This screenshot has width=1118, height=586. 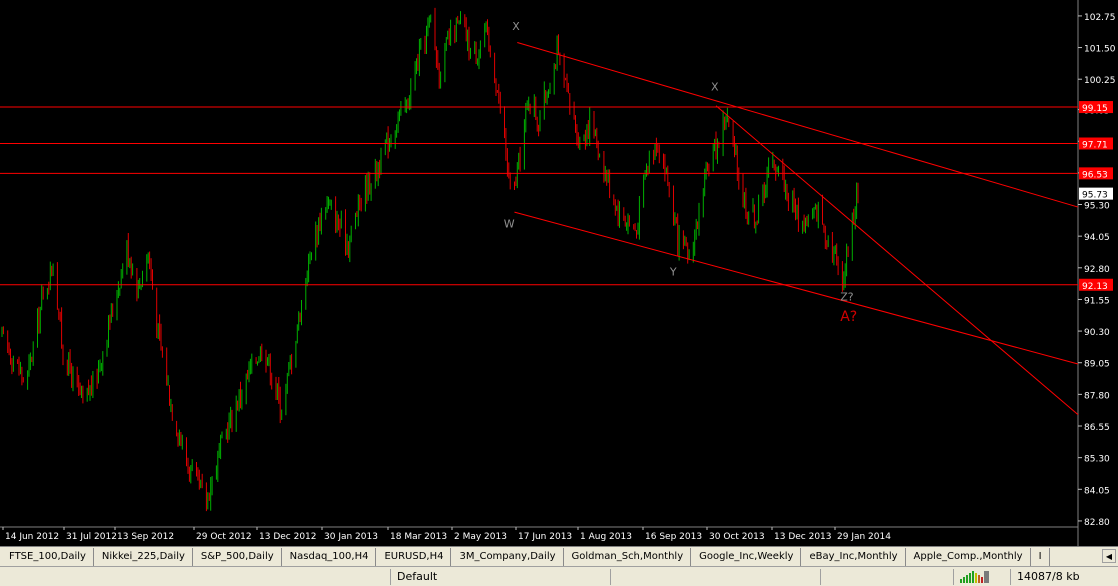 I want to click on price-tick-label: 100.25, so click(x=1100, y=81).